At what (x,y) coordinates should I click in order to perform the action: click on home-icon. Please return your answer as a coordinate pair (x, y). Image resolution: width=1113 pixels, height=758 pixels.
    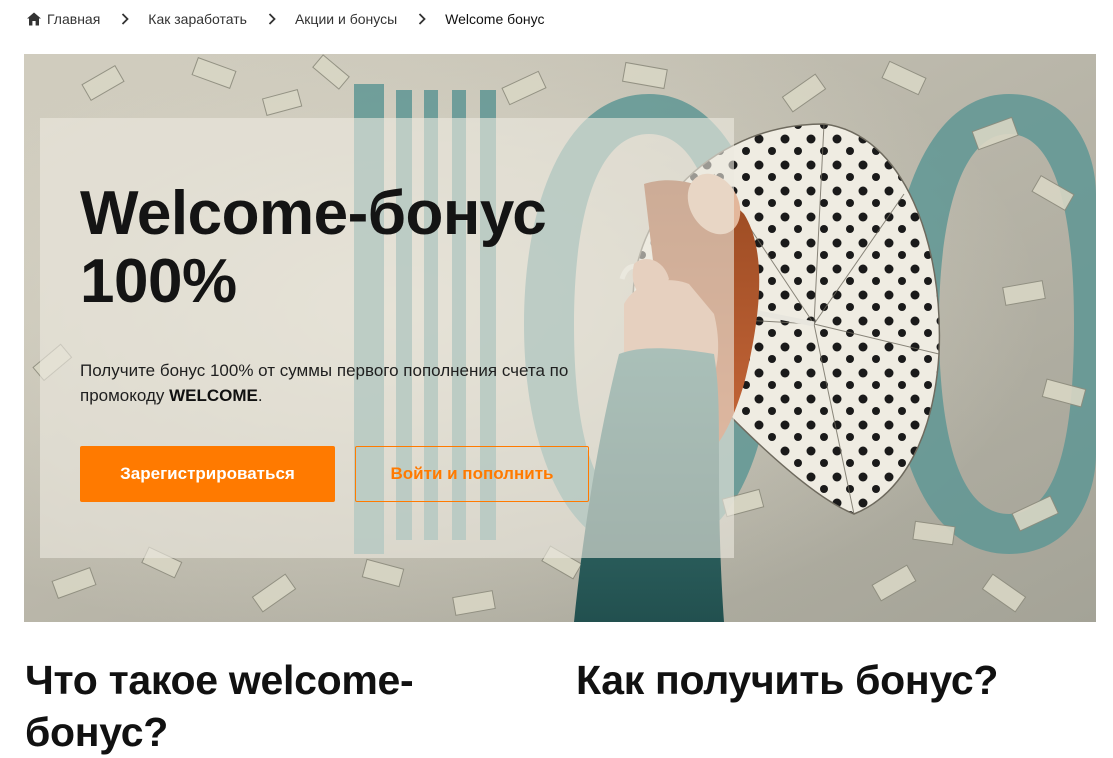
    Looking at the image, I should click on (34, 19).